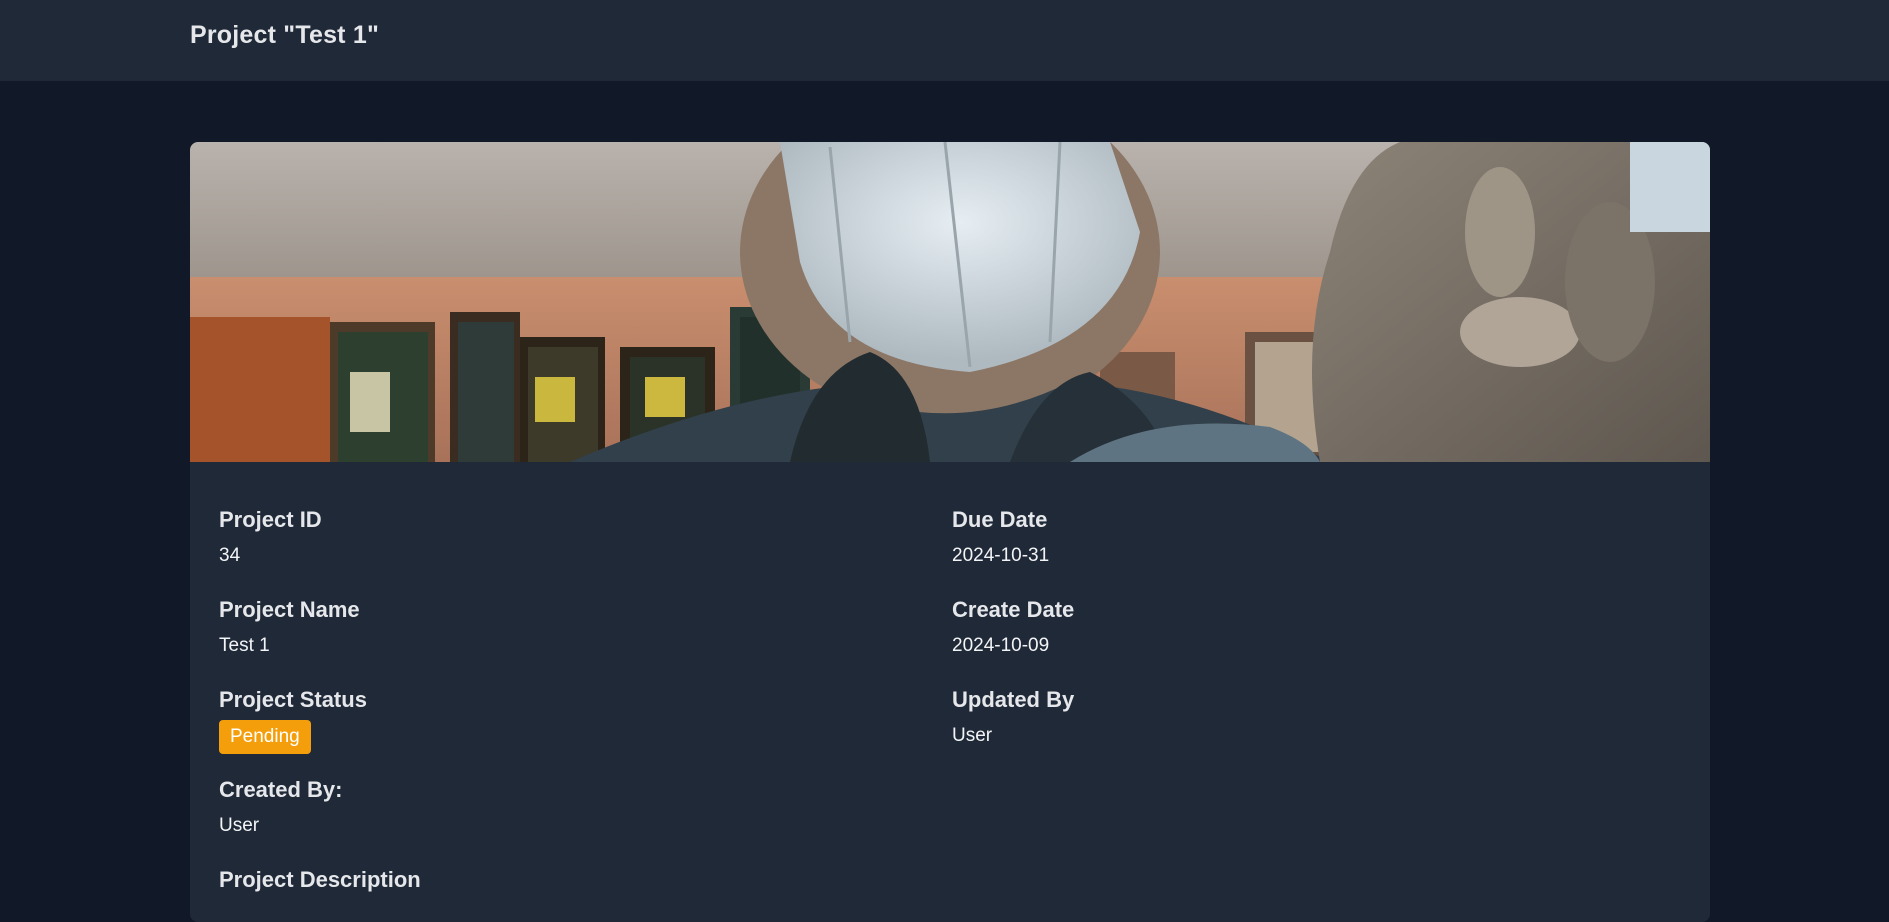 This screenshot has height=922, width=1889. Describe the element at coordinates (569, 545) in the screenshot. I see `field-project-id: Project ID 34` at that location.